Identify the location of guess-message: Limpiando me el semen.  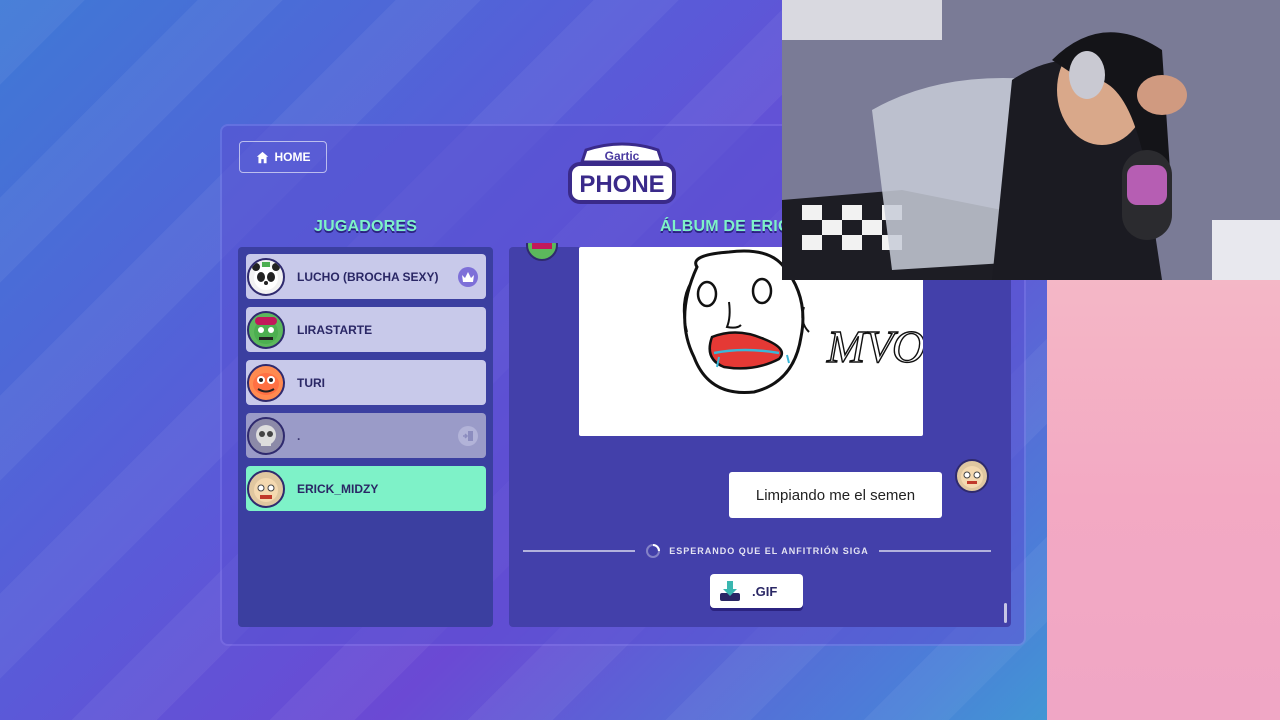
(835, 495).